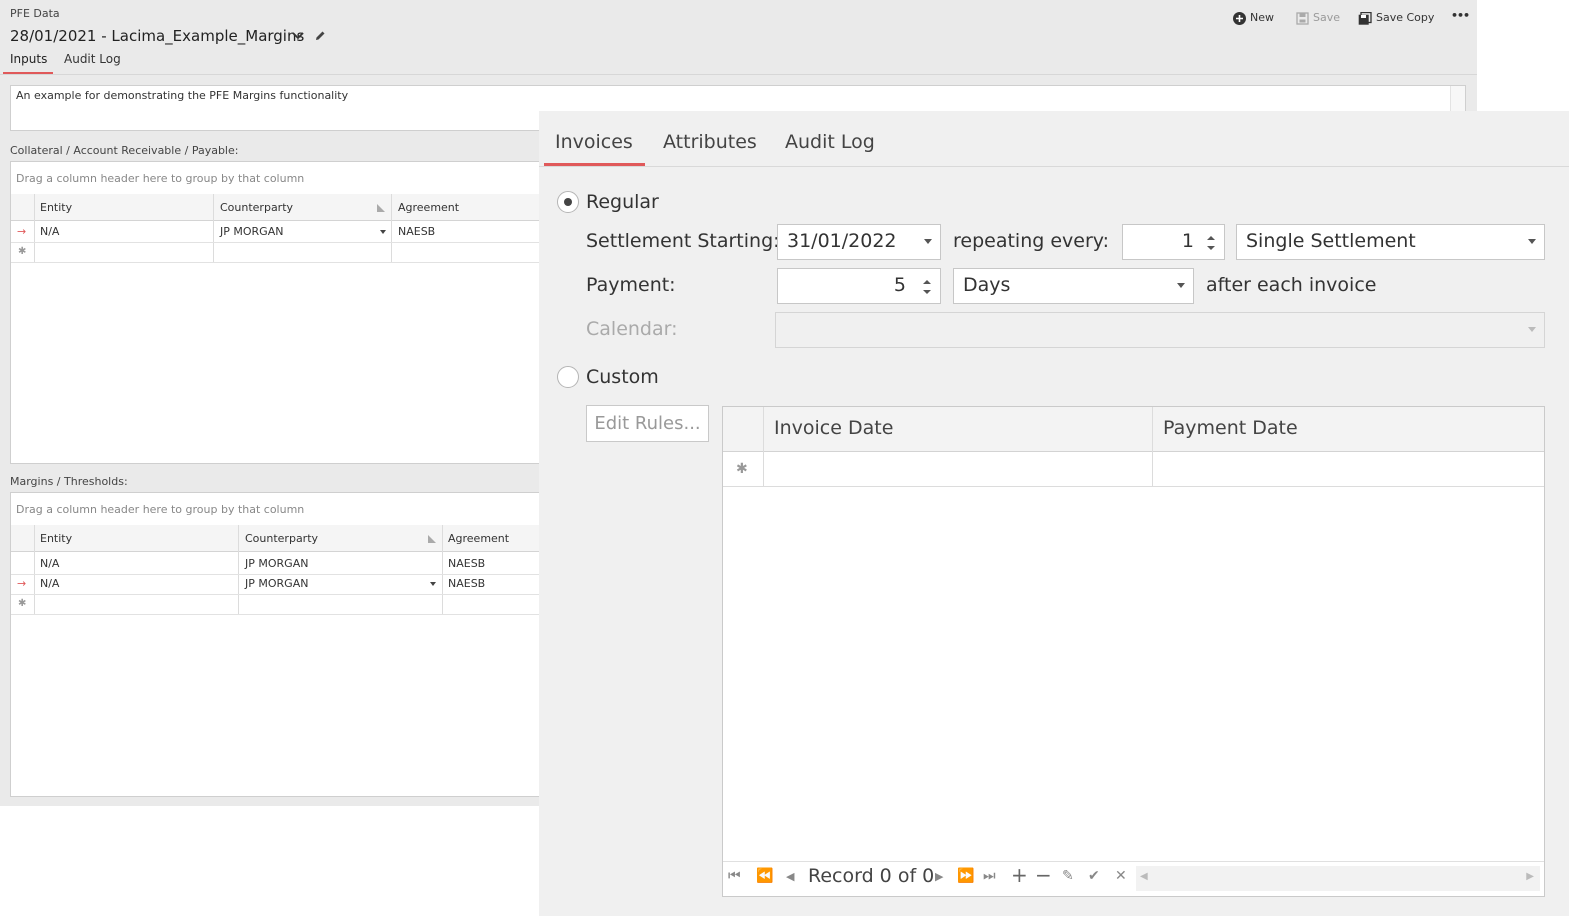  Describe the element at coordinates (28, 59) in the screenshot. I see `tab-inputs: Inputs` at that location.